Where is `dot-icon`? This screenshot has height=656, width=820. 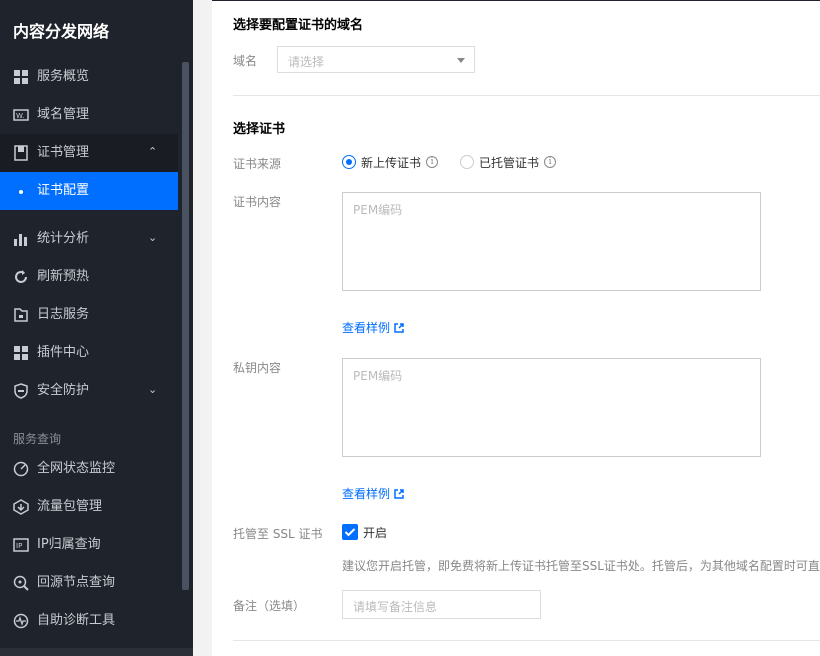
dot-icon is located at coordinates (21, 192).